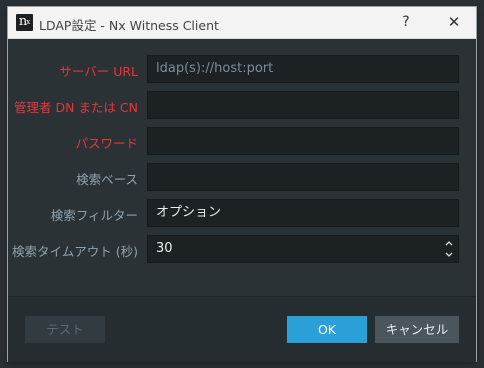  What do you see at coordinates (75, 251) in the screenshot?
I see `search-timeout-label: 検索タイムアウト (秒)` at bounding box center [75, 251].